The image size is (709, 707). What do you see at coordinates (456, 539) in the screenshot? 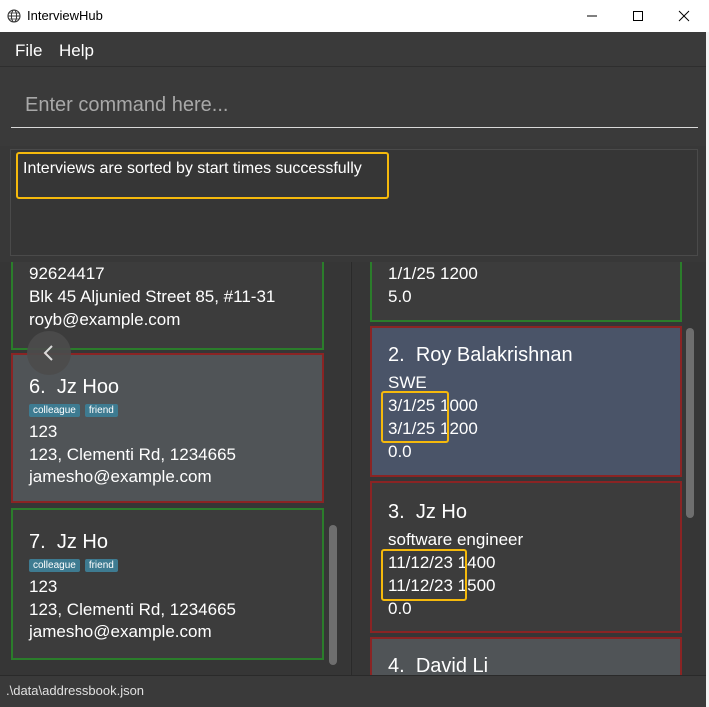
I see `interview-role: software engineer` at bounding box center [456, 539].